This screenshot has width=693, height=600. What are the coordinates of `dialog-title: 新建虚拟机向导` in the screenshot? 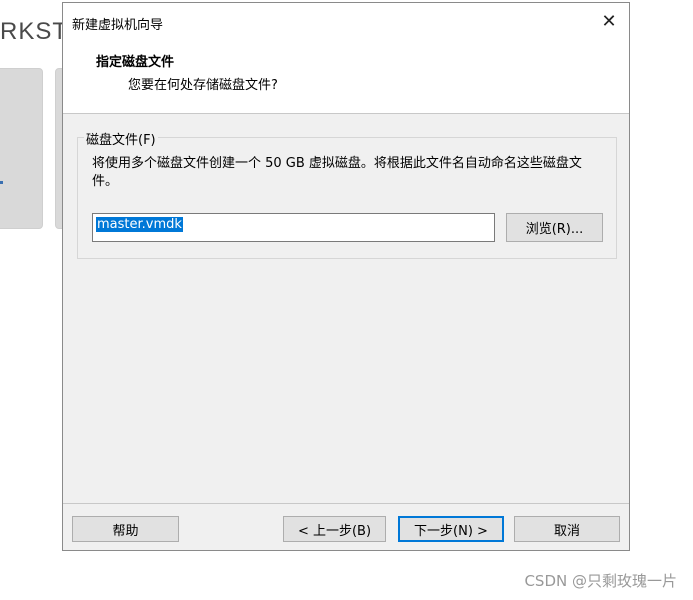 It's located at (118, 25).